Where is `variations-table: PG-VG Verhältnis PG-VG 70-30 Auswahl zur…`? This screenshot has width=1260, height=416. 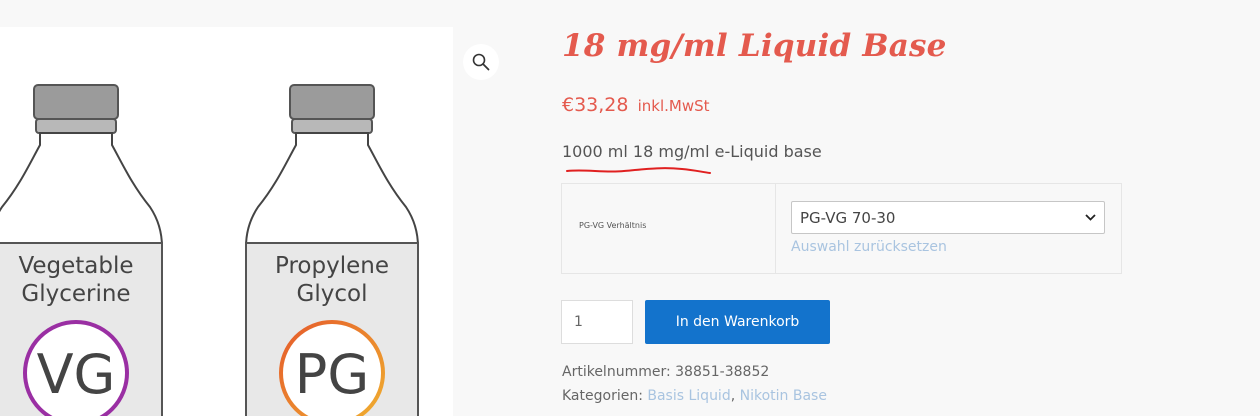
variations-table: PG-VG Verhältnis PG-VG 70-30 Auswahl zur… is located at coordinates (841, 228).